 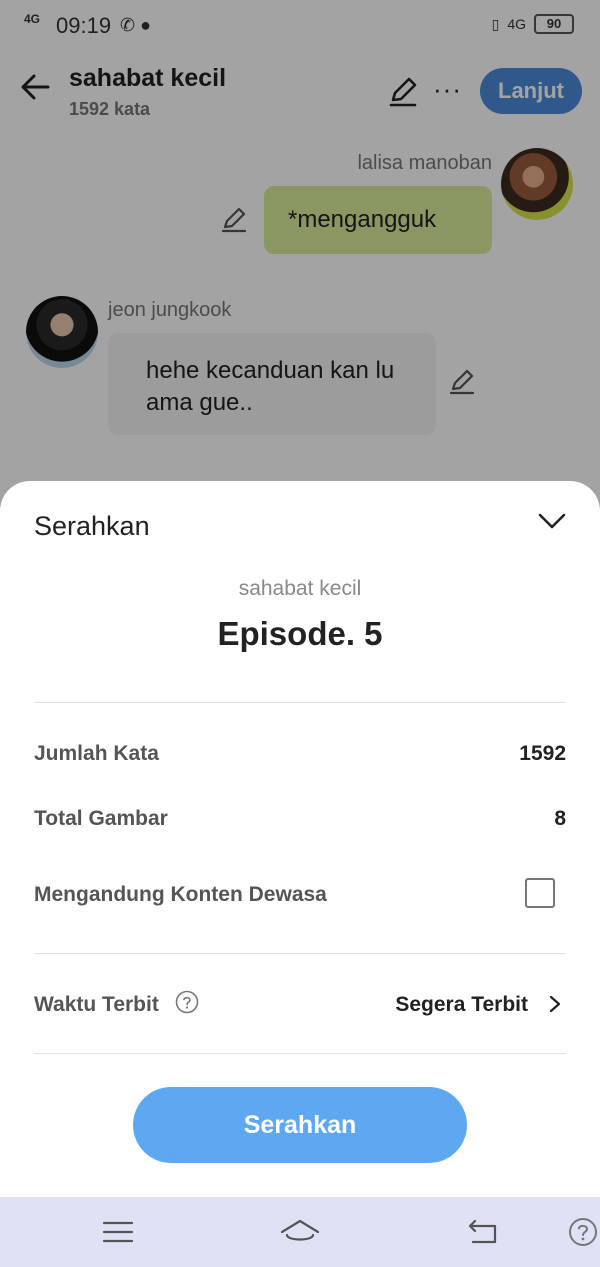 I want to click on system-nav-bar, so click(x=300, y=1232).